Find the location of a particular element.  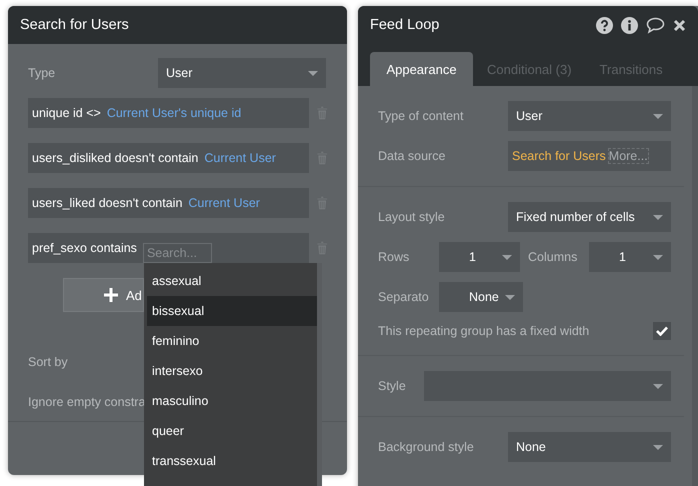

plus-icon is located at coordinates (111, 295).